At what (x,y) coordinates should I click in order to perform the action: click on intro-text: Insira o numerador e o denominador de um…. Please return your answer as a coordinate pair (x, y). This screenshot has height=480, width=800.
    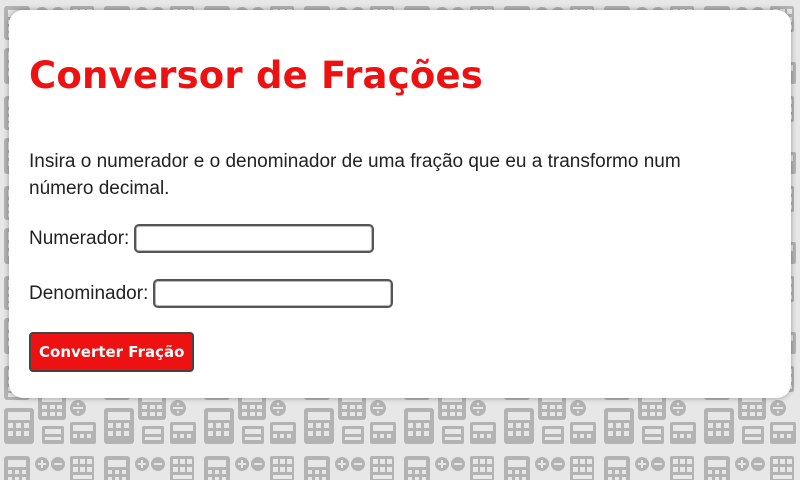
    Looking at the image, I should click on (355, 175).